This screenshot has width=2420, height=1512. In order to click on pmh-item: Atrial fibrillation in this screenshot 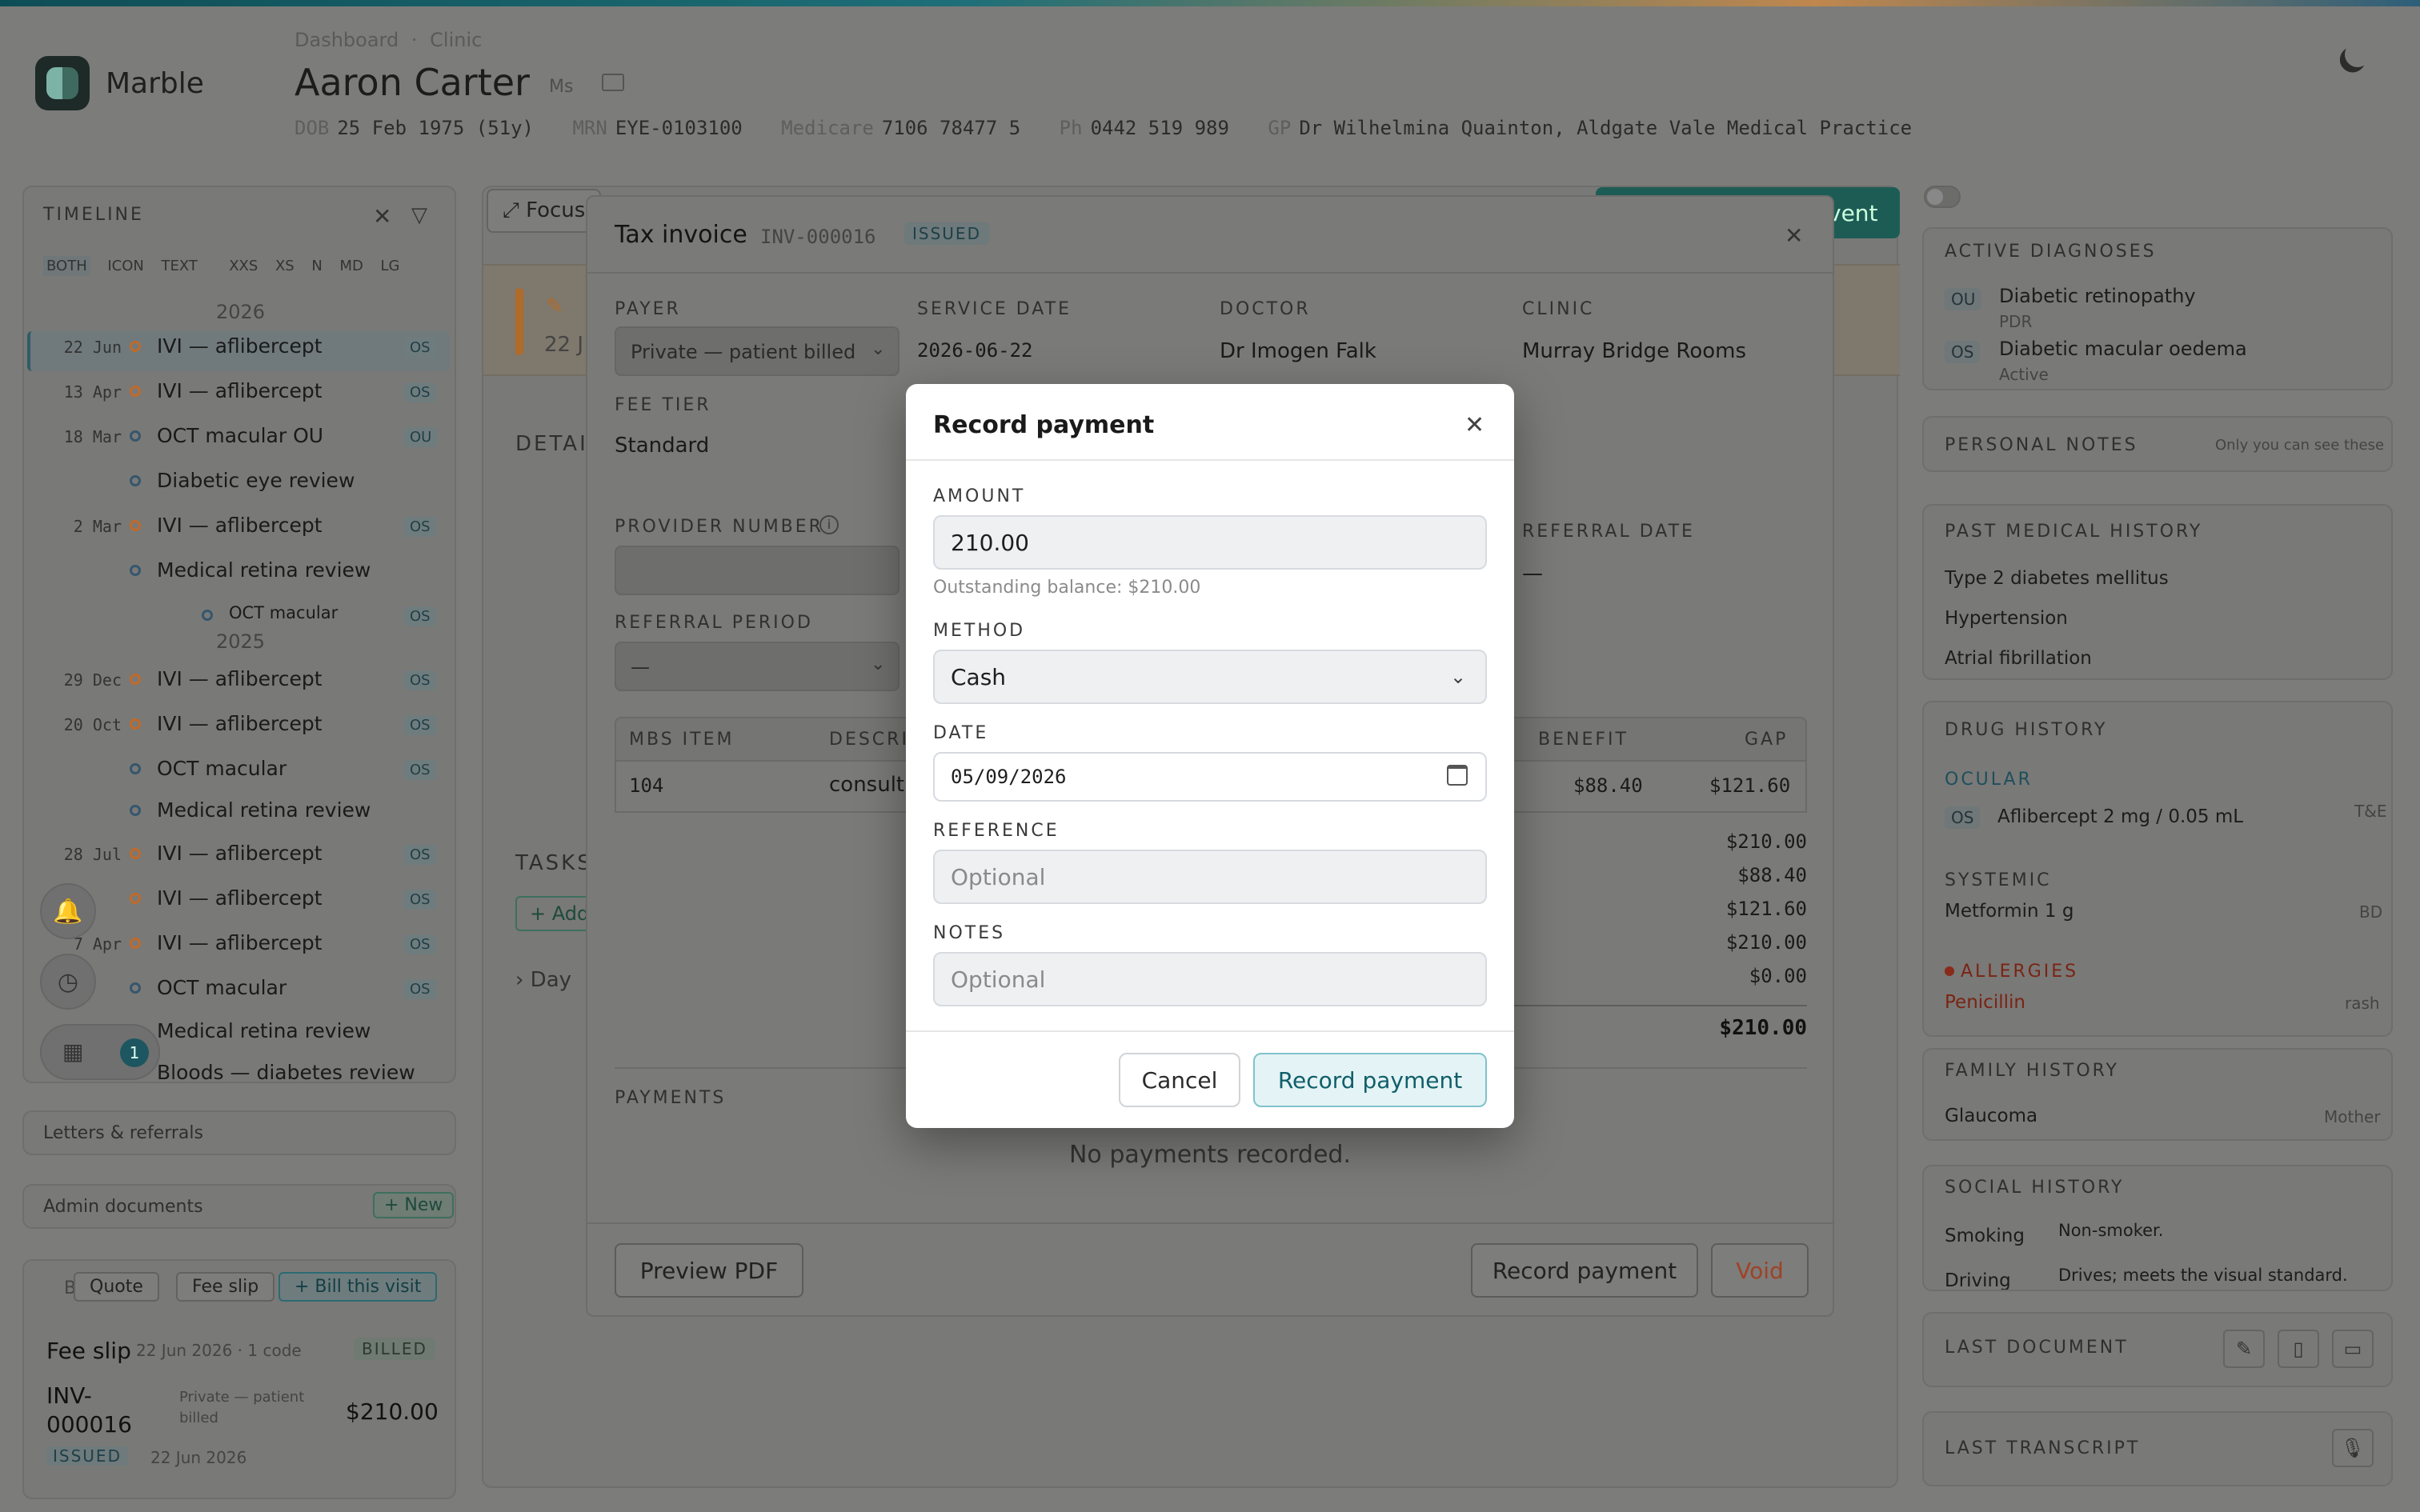, I will do `click(2018, 658)`.